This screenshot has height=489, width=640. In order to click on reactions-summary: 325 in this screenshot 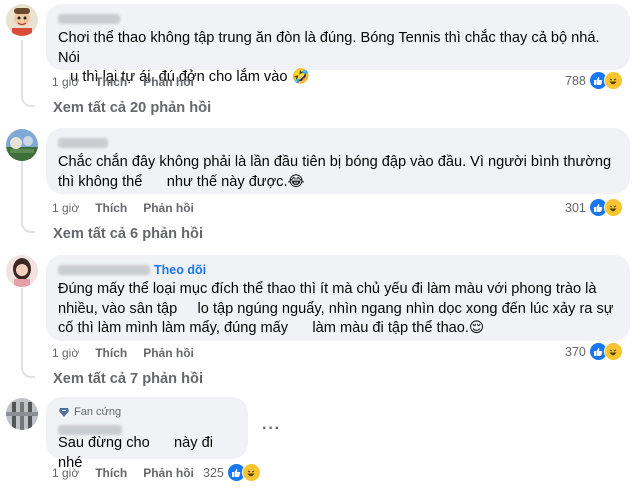, I will do `click(232, 472)`.